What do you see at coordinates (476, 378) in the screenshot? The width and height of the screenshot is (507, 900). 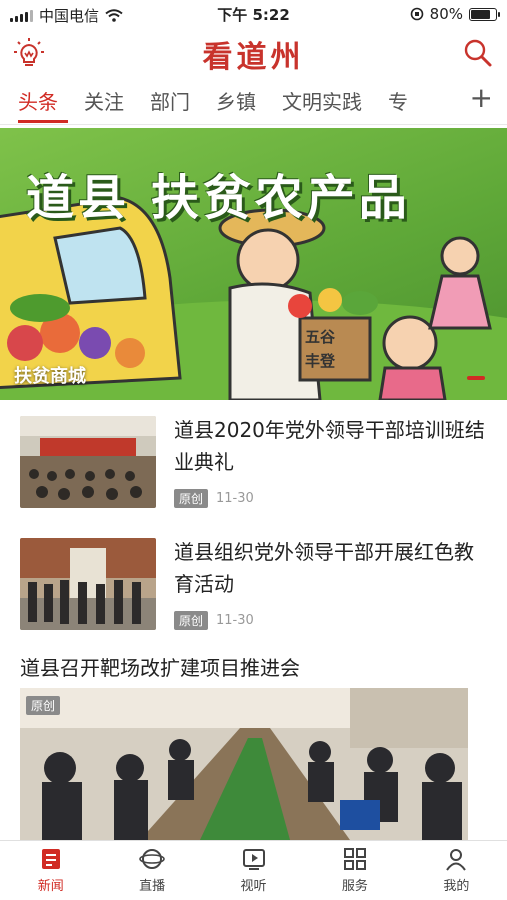 I see `carousel-indicator` at bounding box center [476, 378].